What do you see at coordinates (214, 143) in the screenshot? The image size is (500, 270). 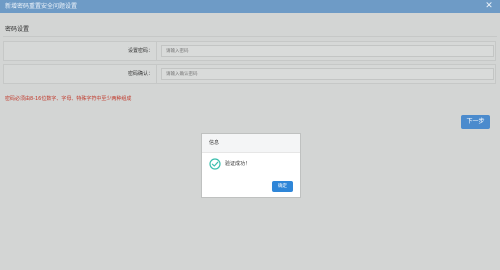 I see `dialog-title: 信息` at bounding box center [214, 143].